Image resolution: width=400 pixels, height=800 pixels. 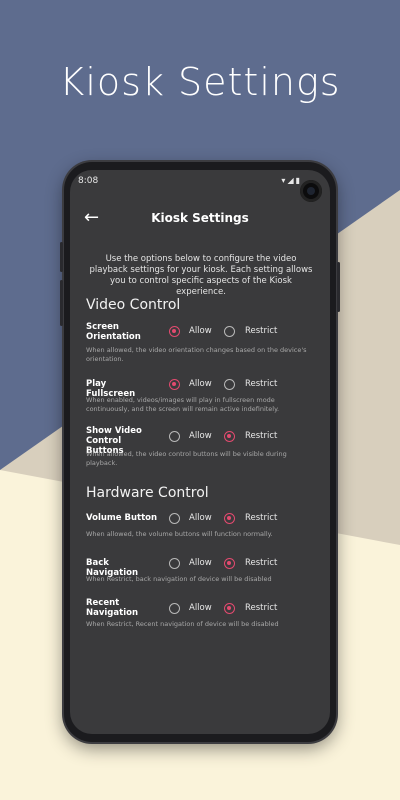 I want to click on status-icons: ▾◢▮, so click(x=291, y=180).